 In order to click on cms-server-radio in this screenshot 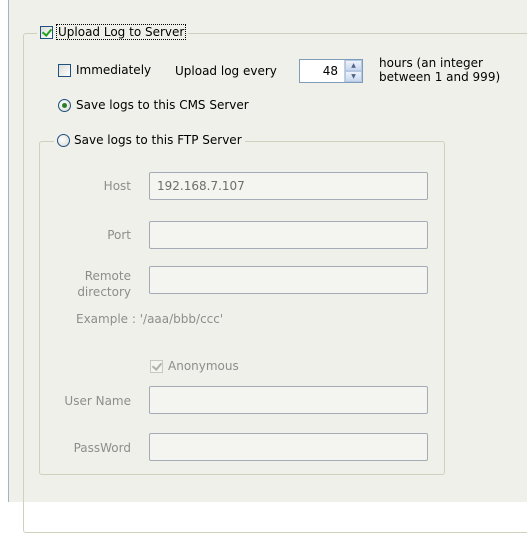, I will do `click(64, 105)`.